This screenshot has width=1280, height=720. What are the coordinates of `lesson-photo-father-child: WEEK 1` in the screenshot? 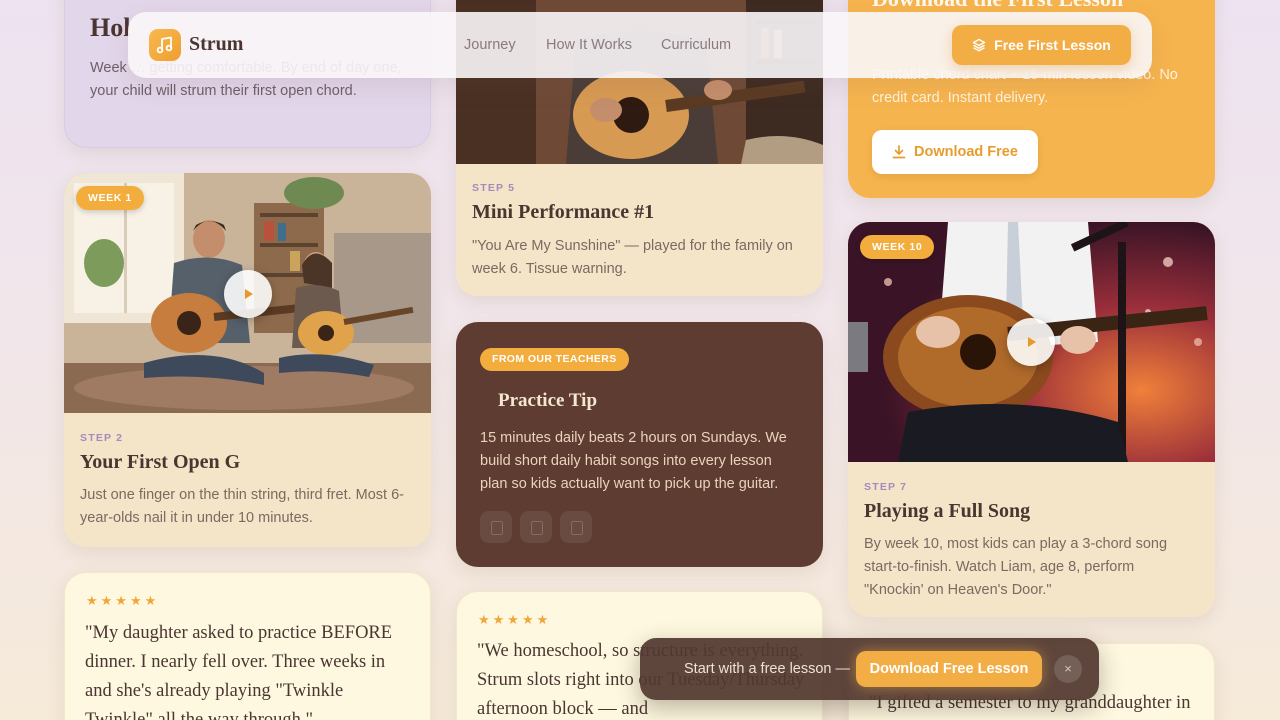 It's located at (247, 293).